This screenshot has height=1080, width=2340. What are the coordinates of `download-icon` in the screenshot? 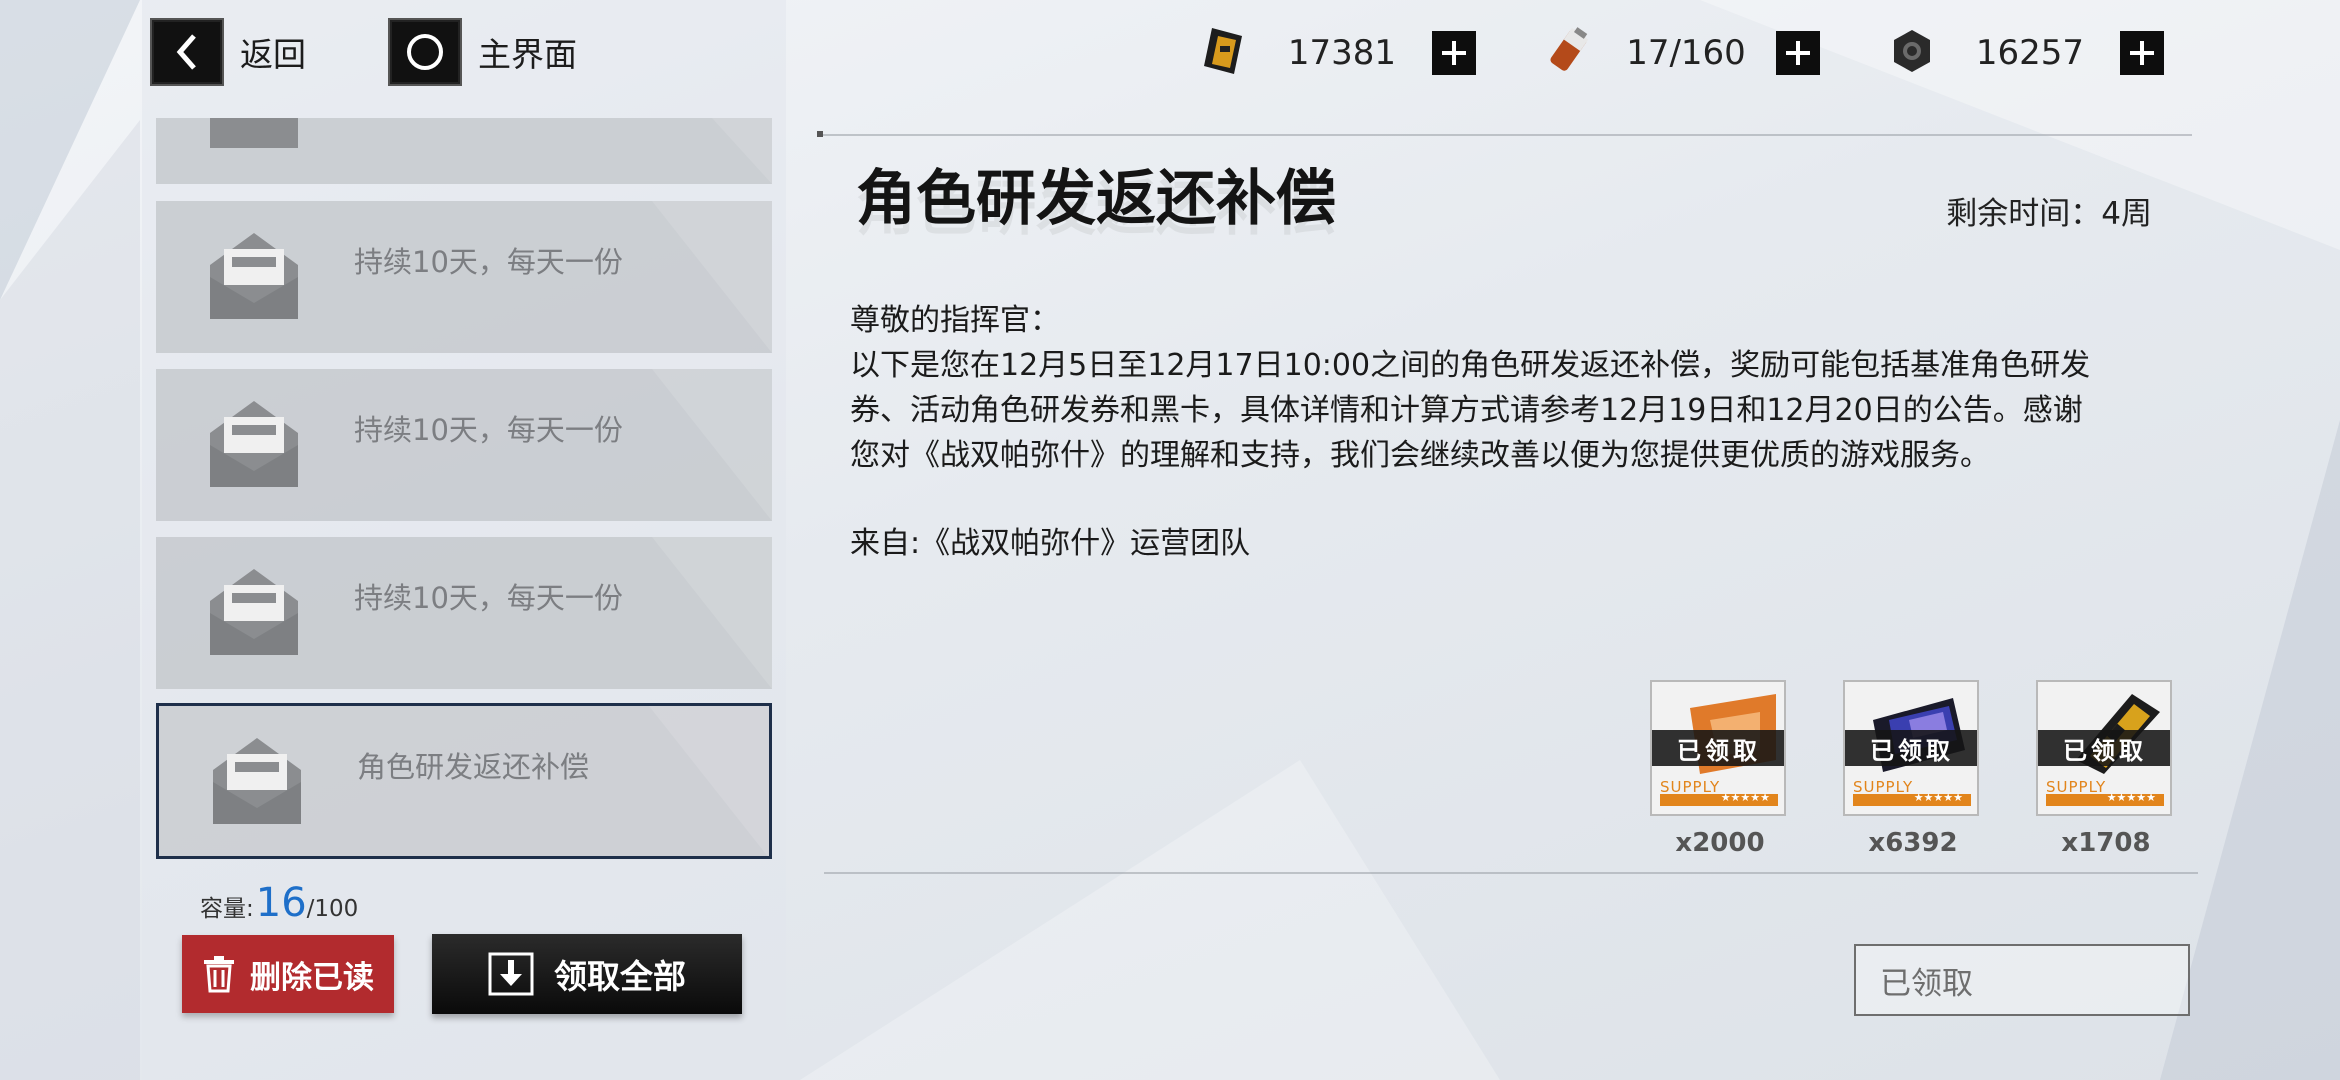 It's located at (511, 974).